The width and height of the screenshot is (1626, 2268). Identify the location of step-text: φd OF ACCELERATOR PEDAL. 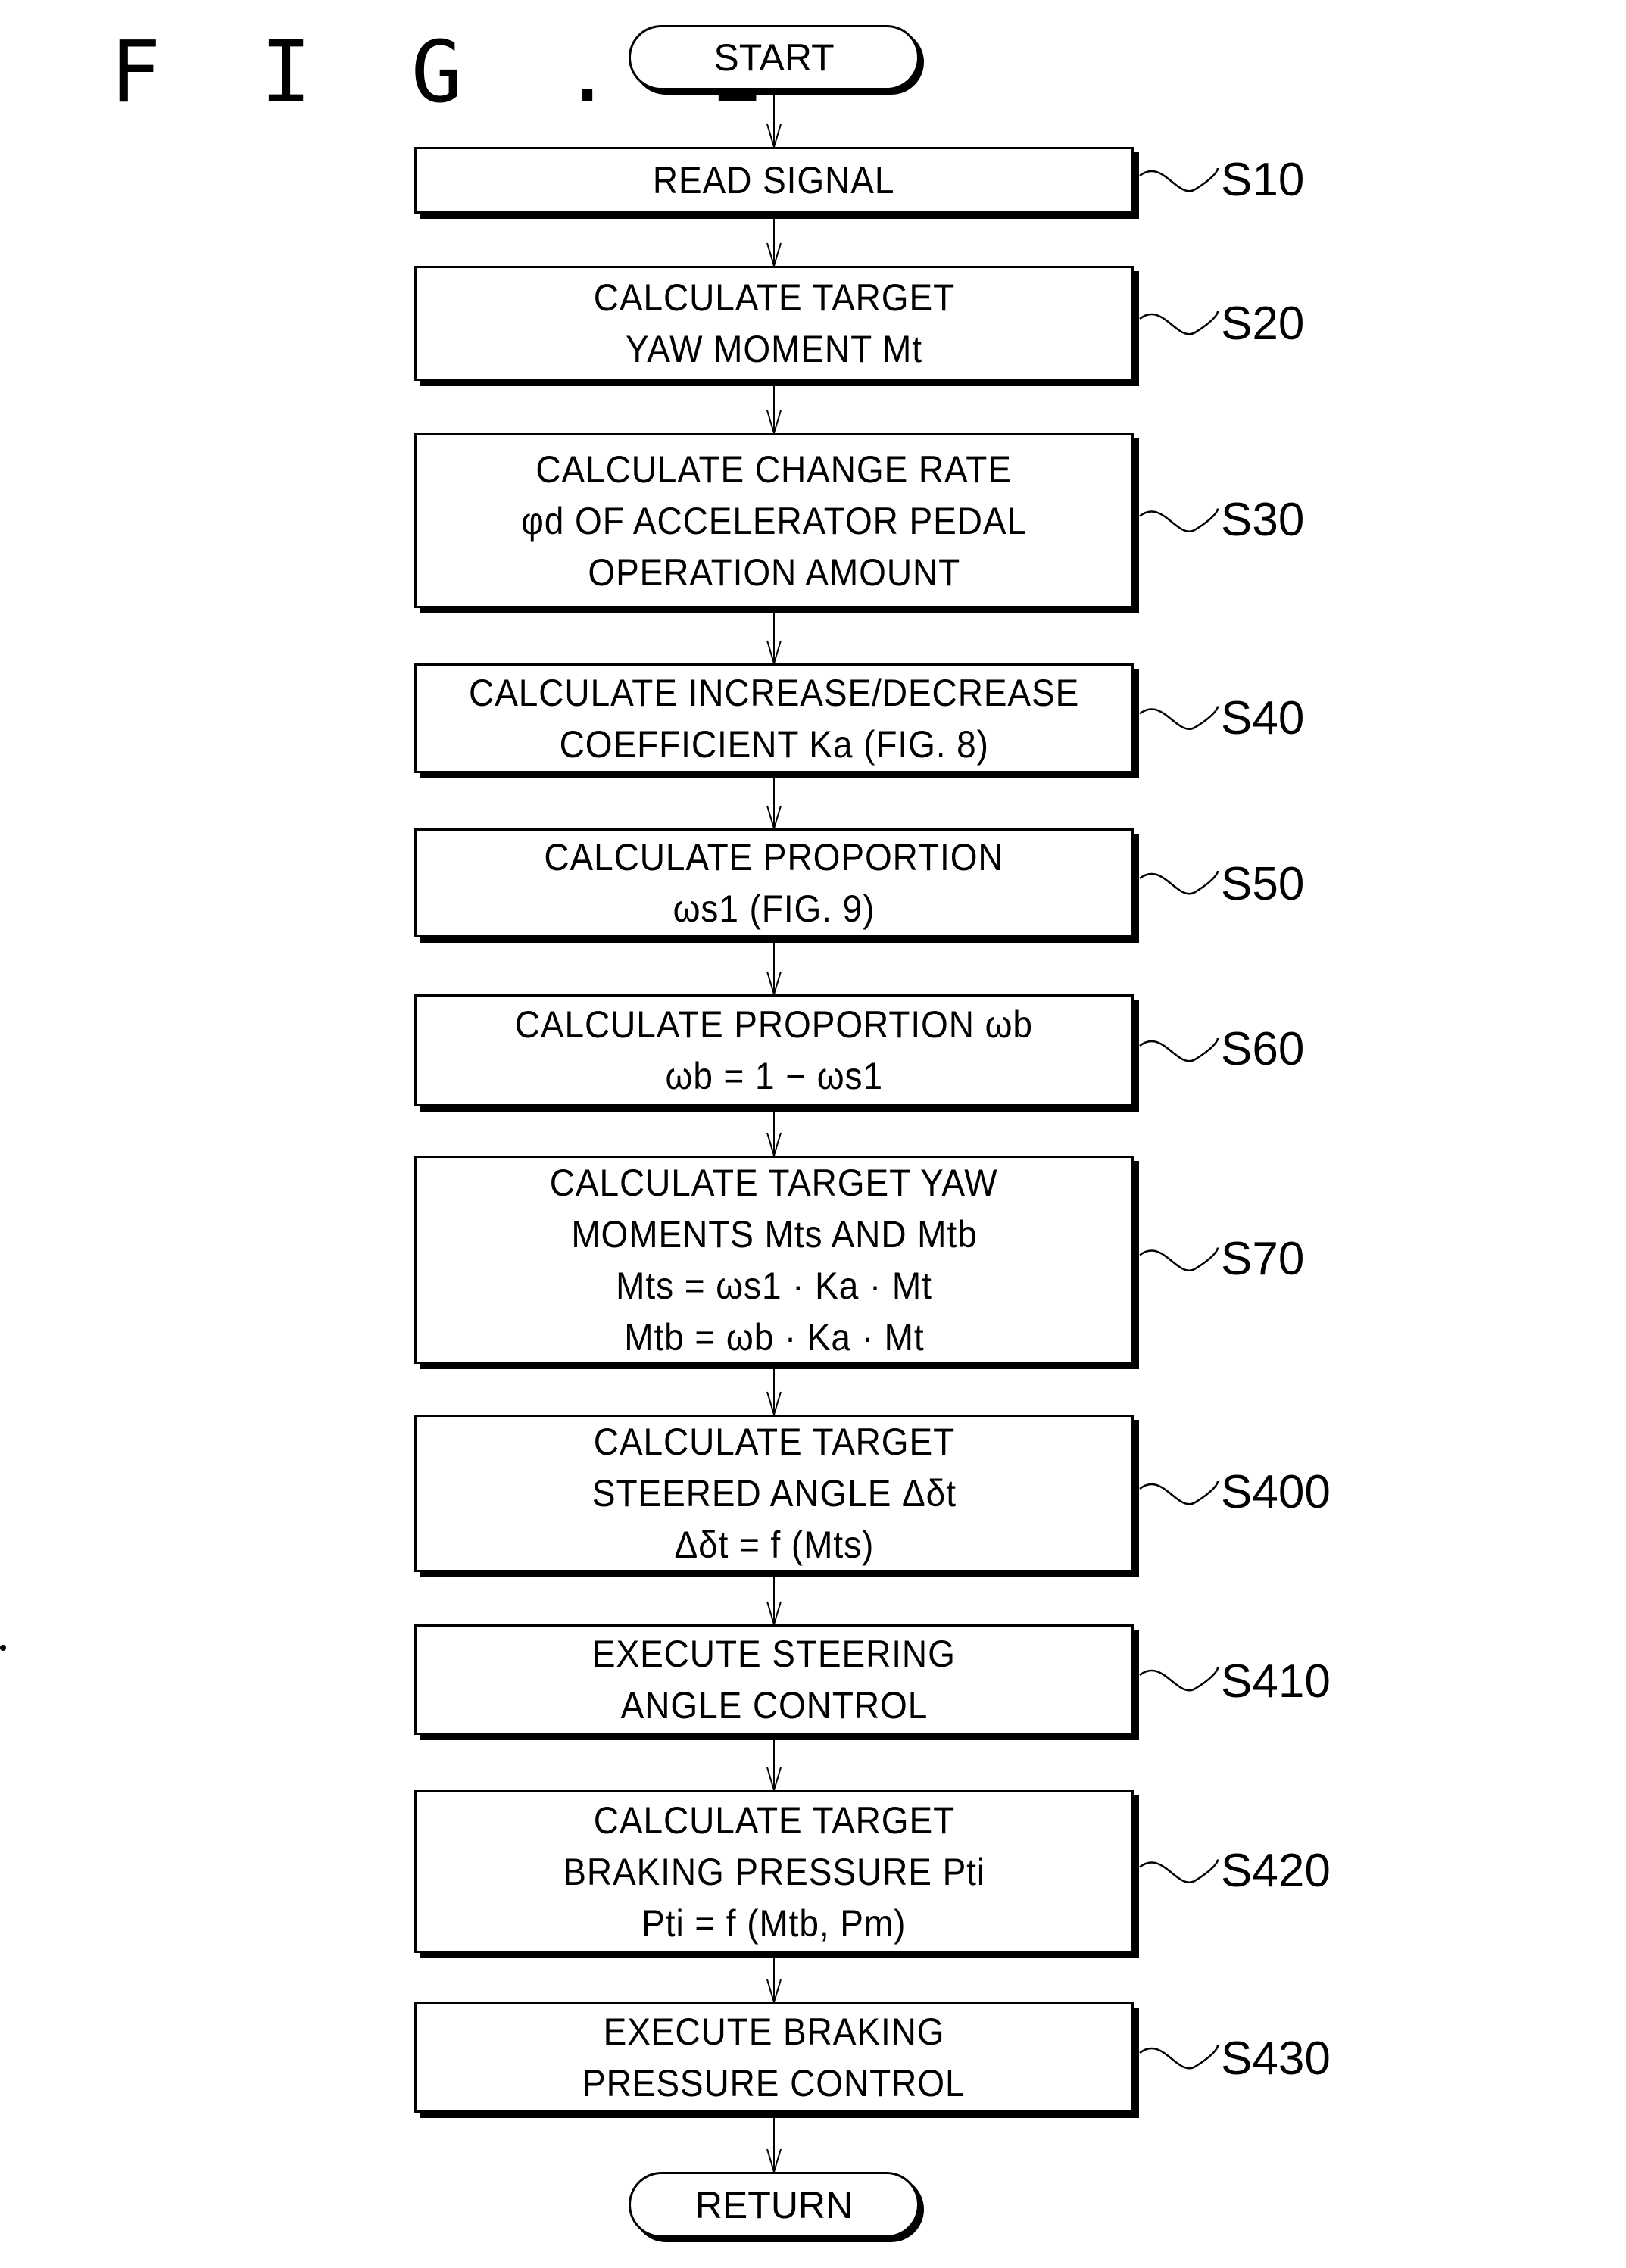
(774, 520).